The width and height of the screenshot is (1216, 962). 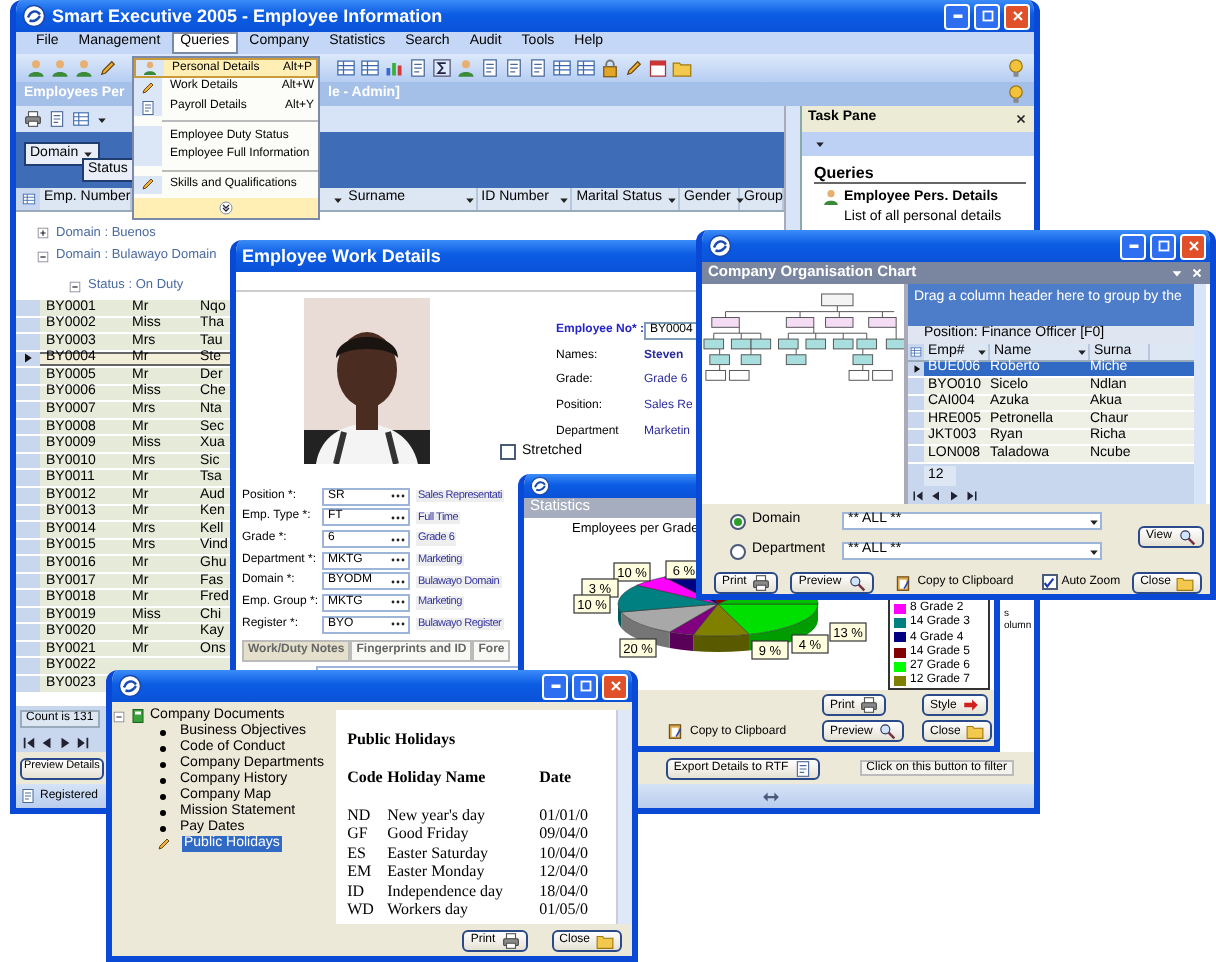 I want to click on arrow-icon, so click(x=971, y=705).